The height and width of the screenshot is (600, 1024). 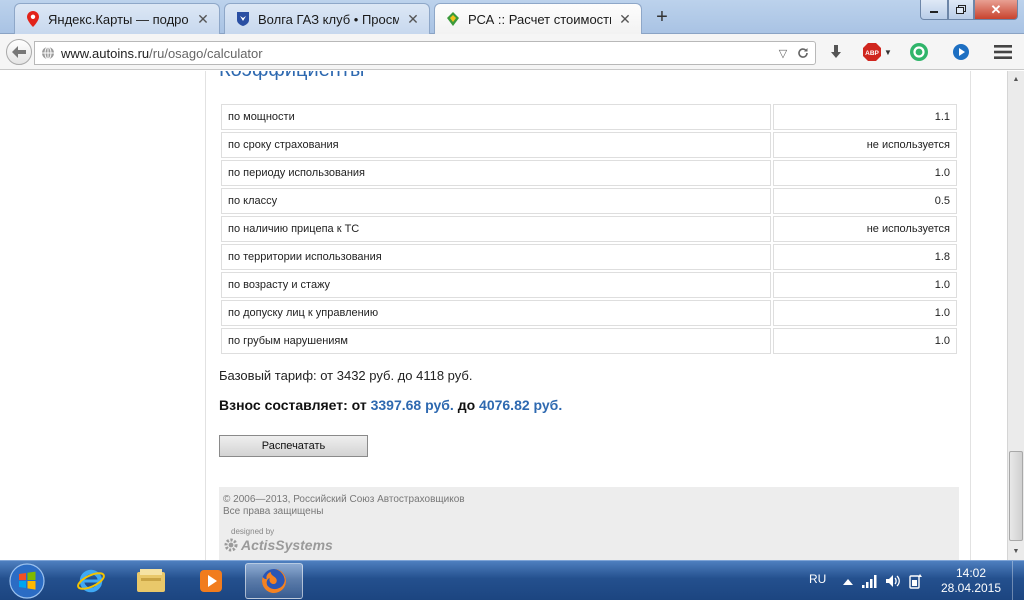 What do you see at coordinates (253, 531) in the screenshot?
I see `designed-by-text: designed by` at bounding box center [253, 531].